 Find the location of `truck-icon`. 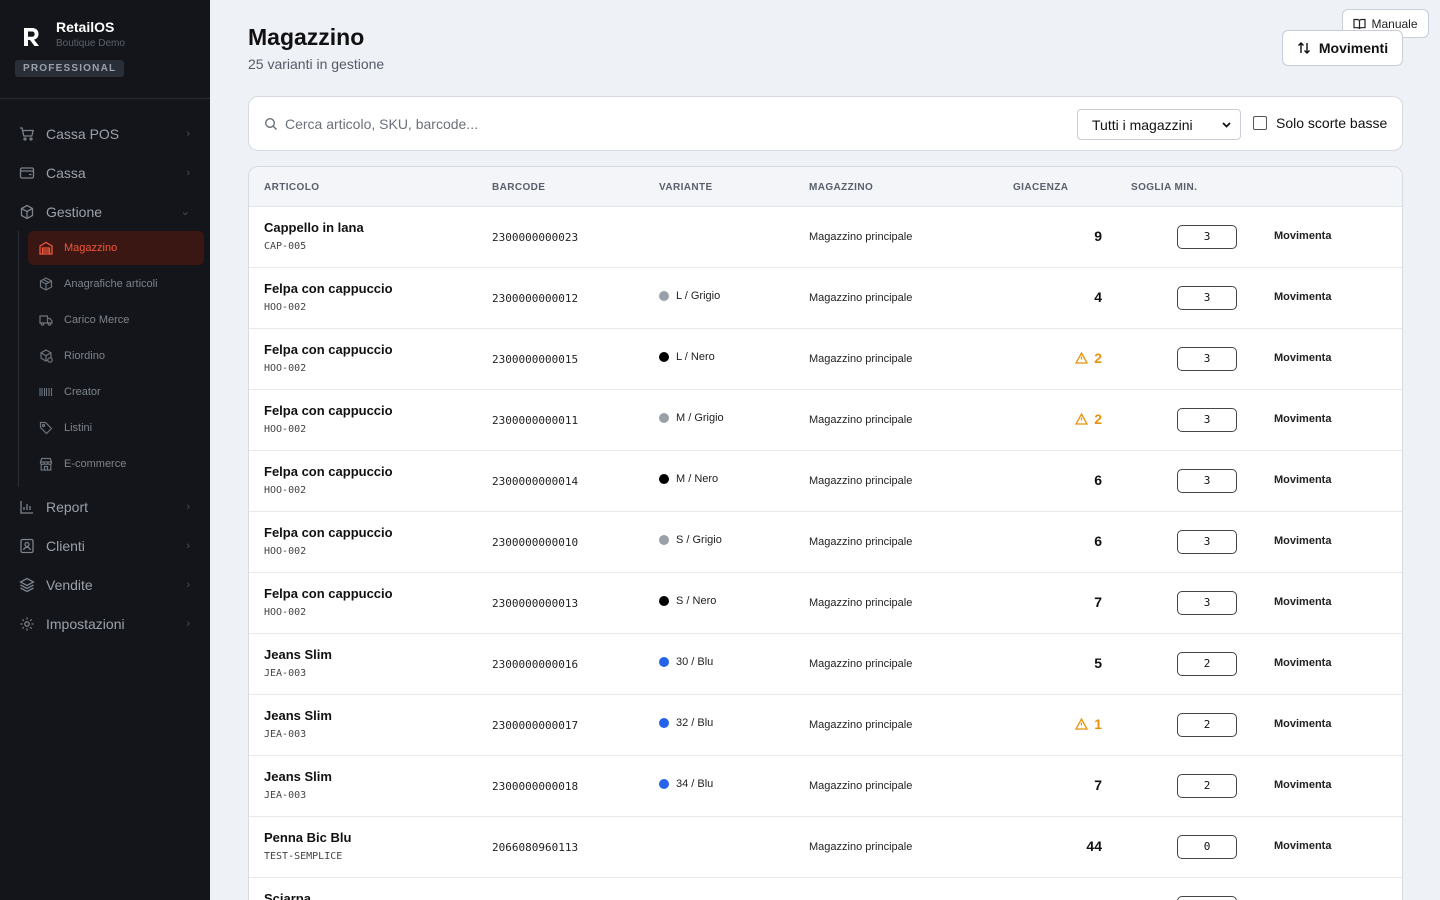

truck-icon is located at coordinates (46, 320).